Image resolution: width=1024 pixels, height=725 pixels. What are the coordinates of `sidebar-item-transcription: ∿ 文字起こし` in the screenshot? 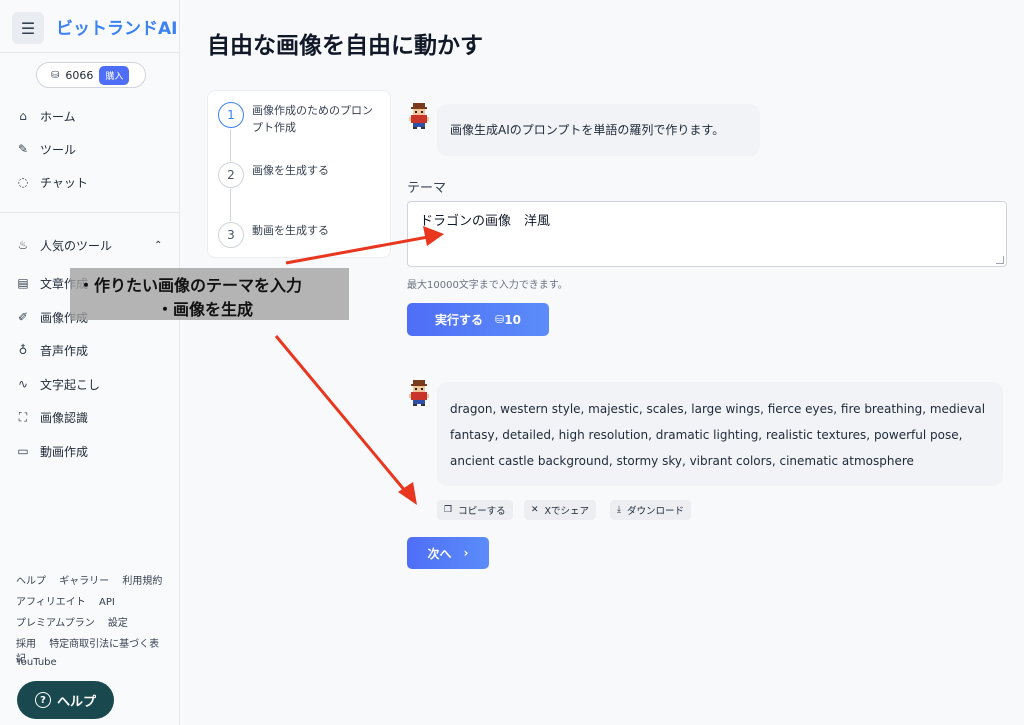 It's located at (58, 384).